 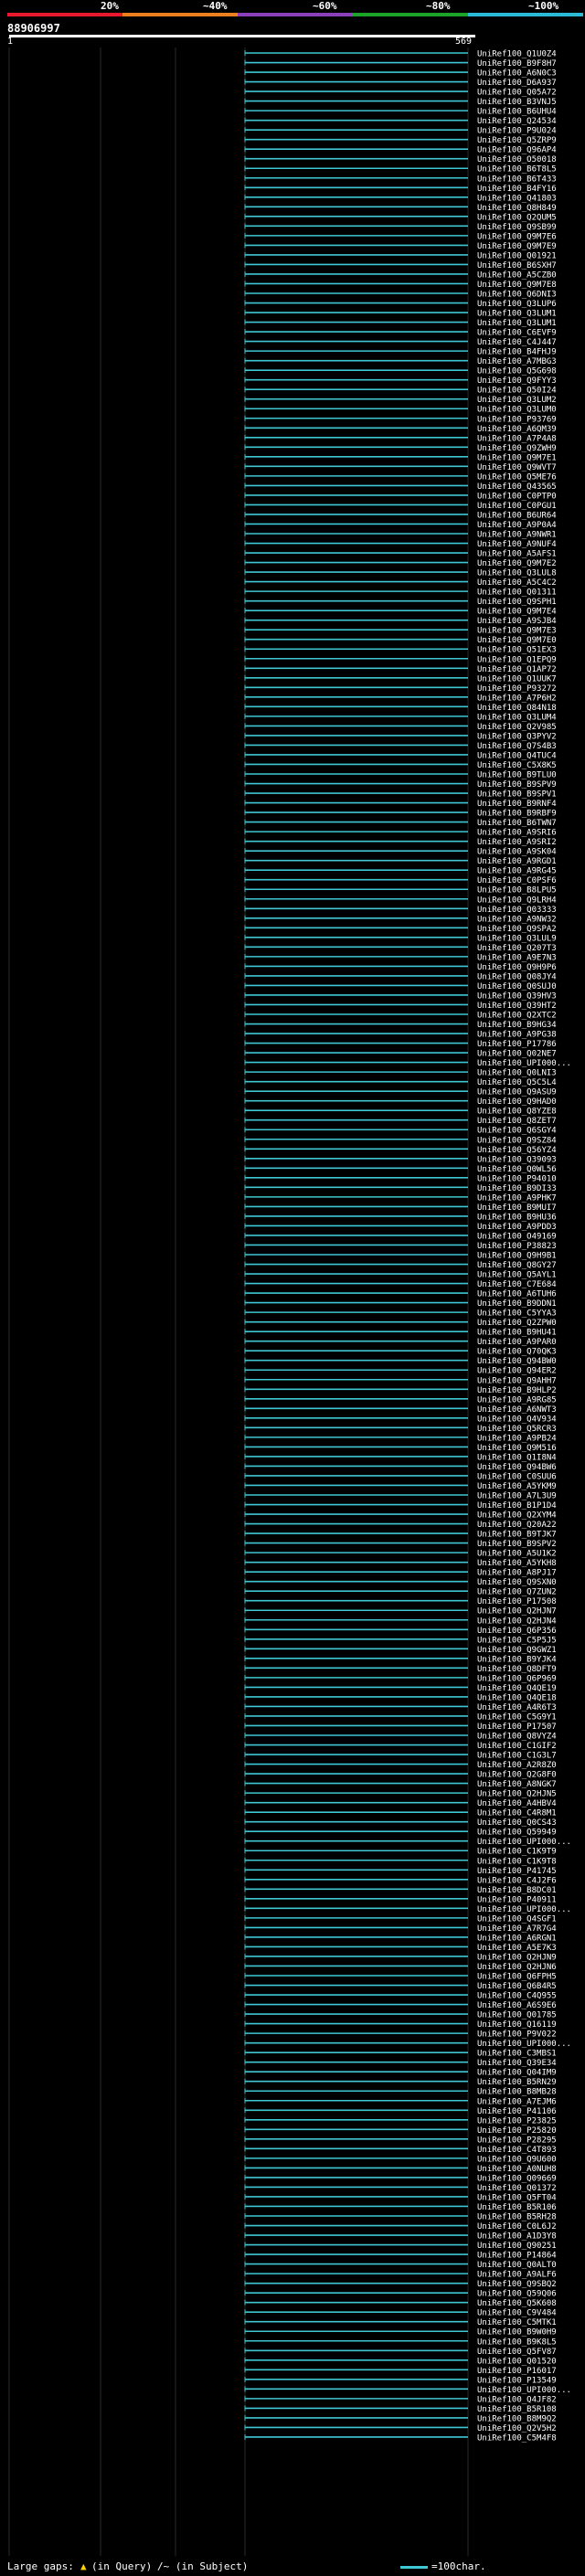 I want to click on hit-label: UniRef100_Q7ZUN2, so click(x=517, y=1592).